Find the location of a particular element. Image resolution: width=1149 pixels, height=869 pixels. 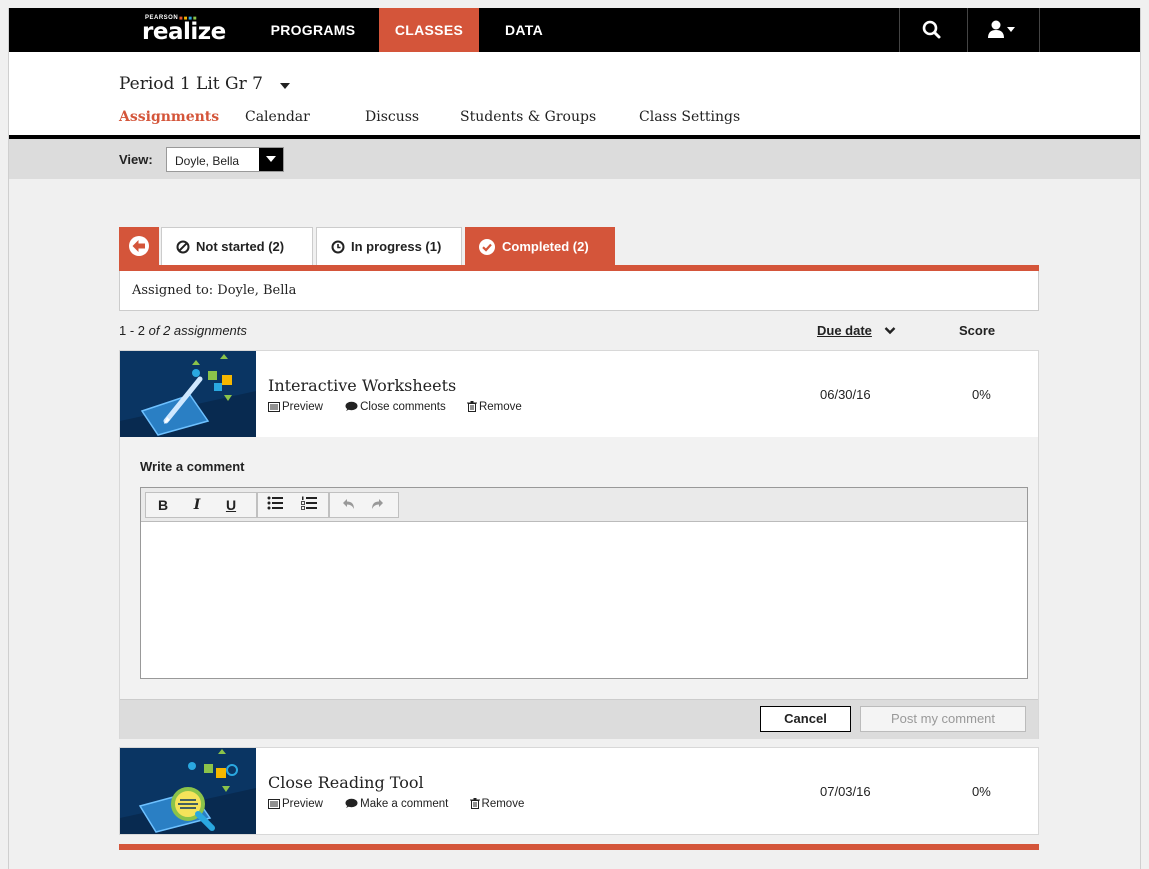

undo-button is located at coordinates (349, 505).